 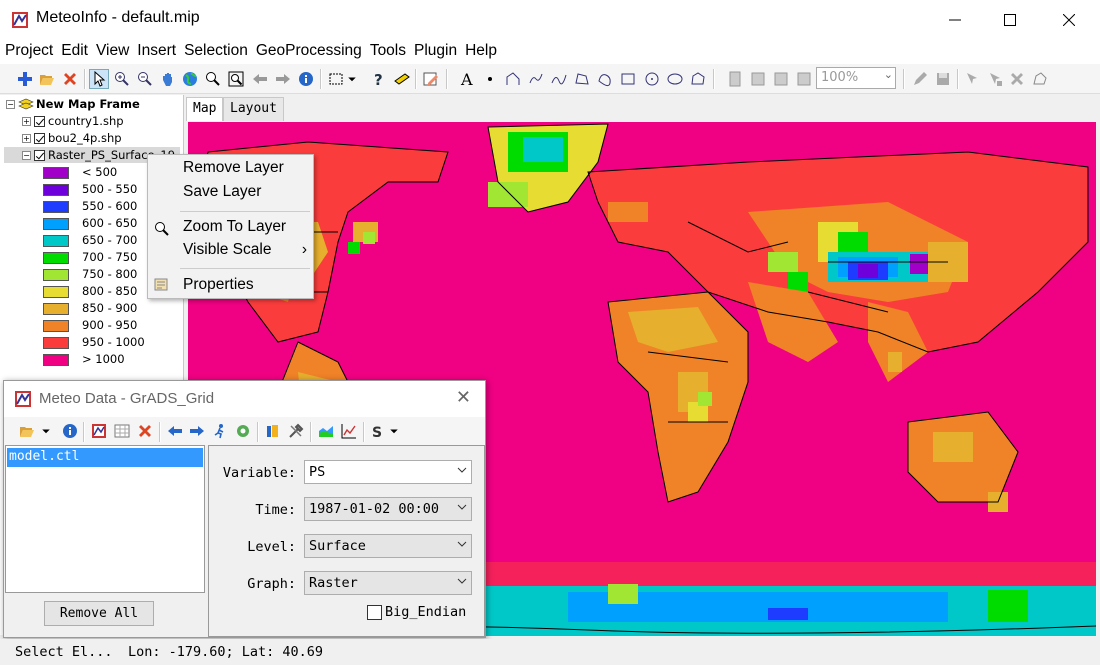 I want to click on edit-graphic-button, so click(x=431, y=79).